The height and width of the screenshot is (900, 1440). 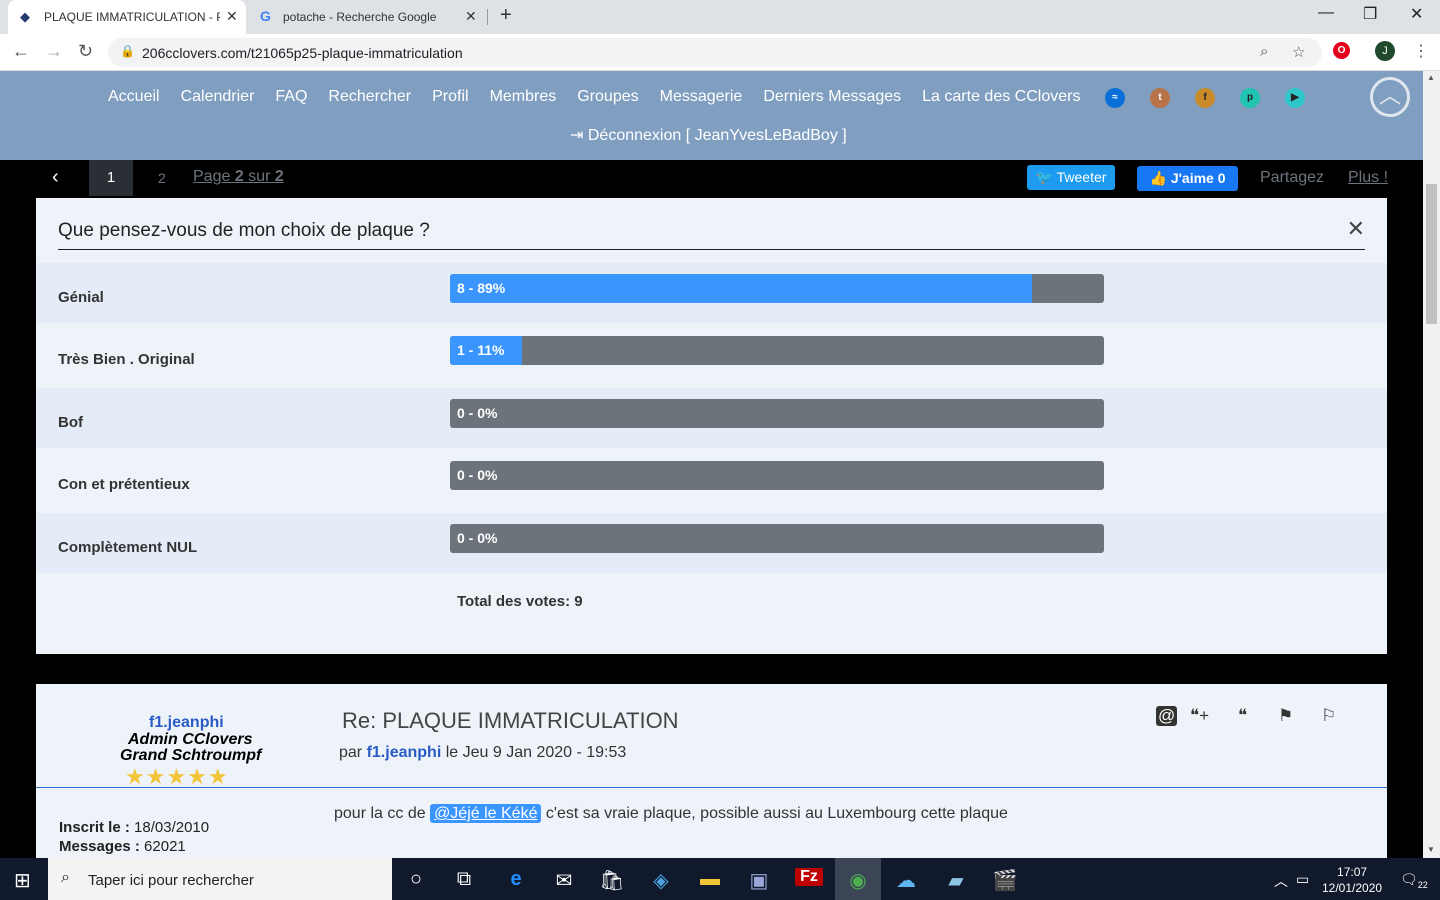 What do you see at coordinates (220, 879) in the screenshot?
I see `taskbar-search: ⌕ Taper ici pour rechercher` at bounding box center [220, 879].